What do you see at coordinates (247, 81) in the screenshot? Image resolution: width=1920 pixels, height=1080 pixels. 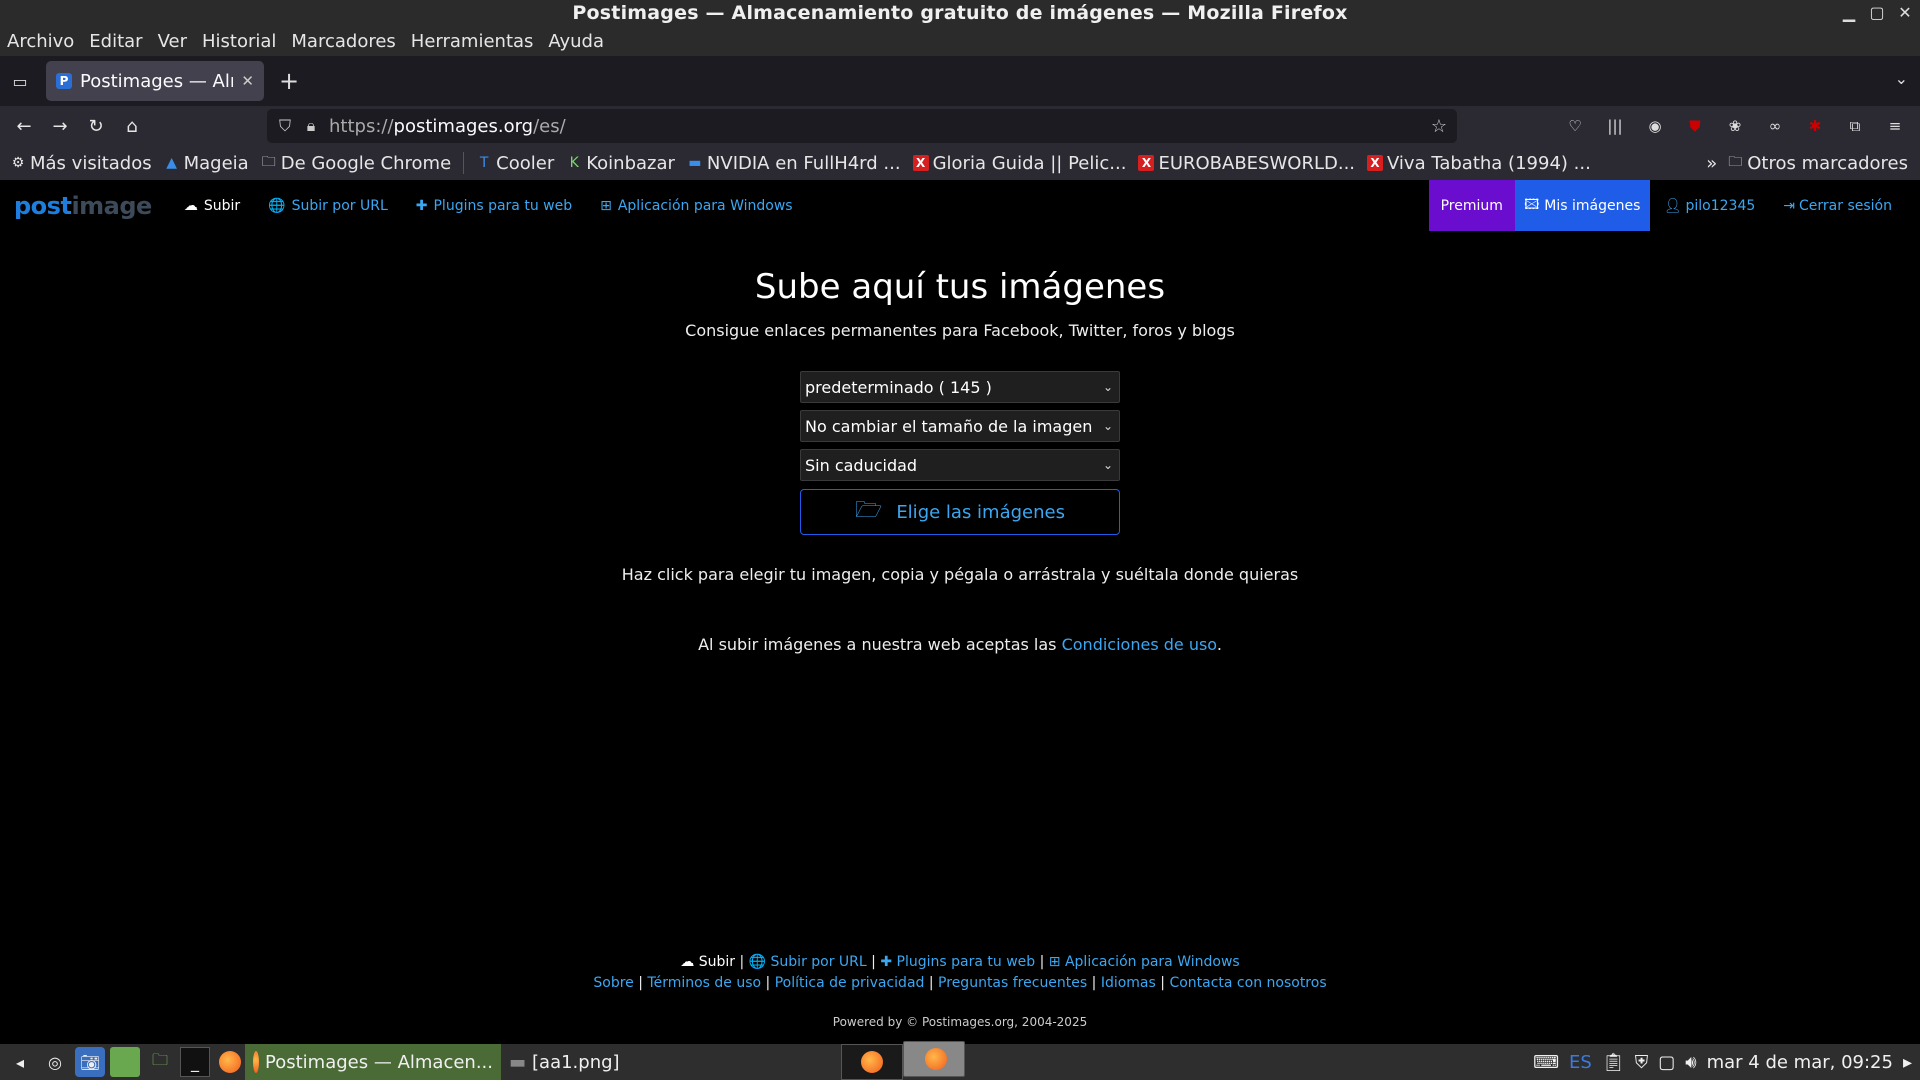 I see `tab-close-icon: ✕` at bounding box center [247, 81].